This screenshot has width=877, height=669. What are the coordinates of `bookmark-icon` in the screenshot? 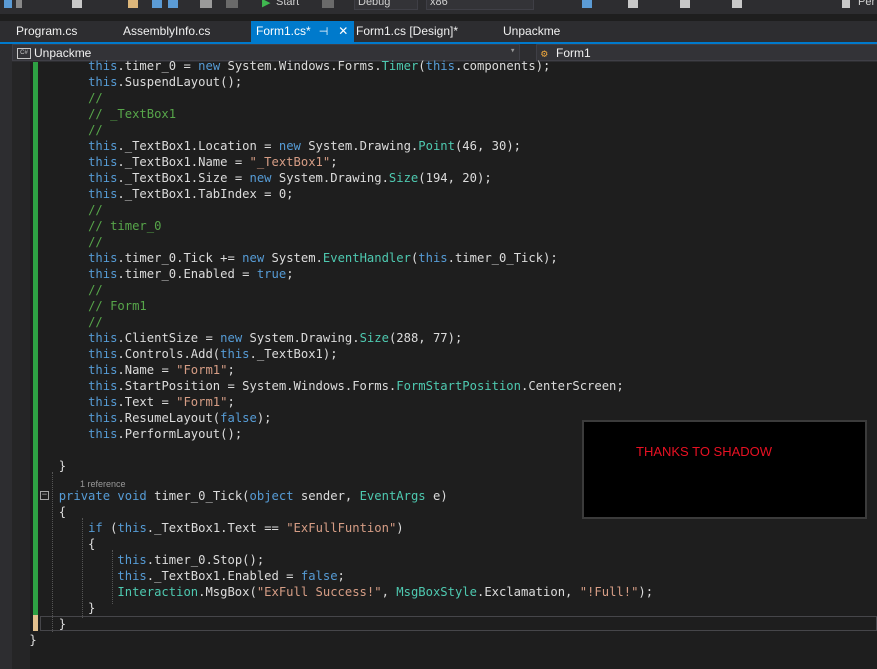 It's located at (737, 4).